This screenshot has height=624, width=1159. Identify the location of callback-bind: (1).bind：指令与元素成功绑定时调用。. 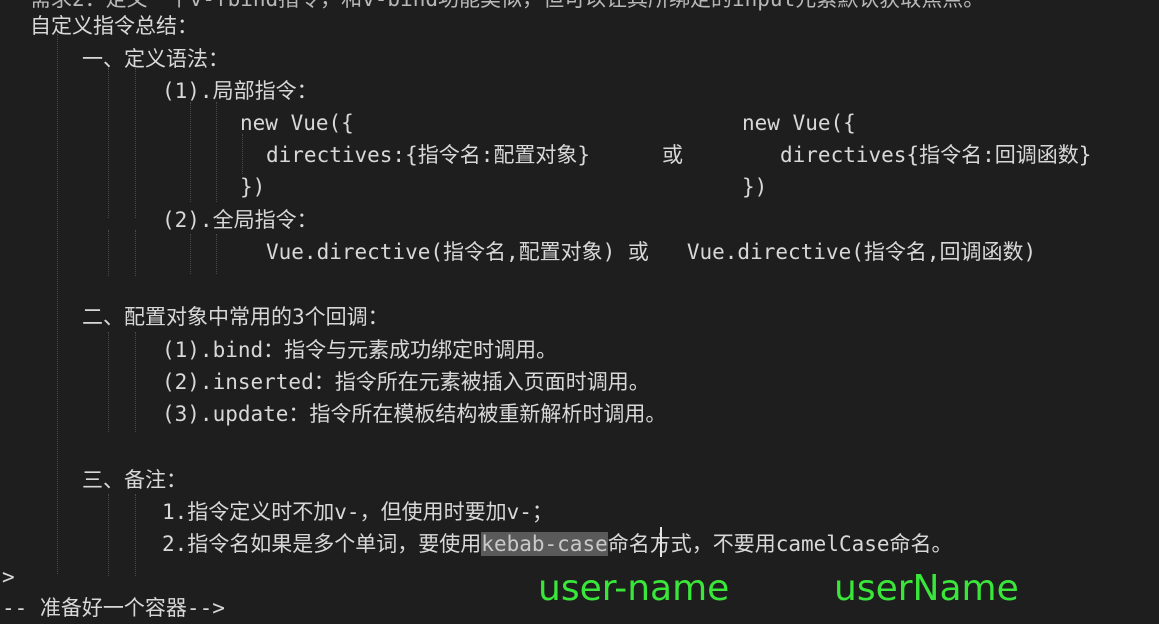
(360, 350).